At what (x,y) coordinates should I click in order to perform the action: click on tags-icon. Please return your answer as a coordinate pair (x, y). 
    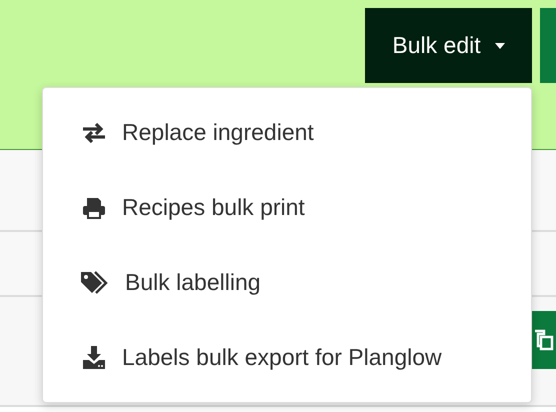
    Looking at the image, I should click on (94, 282).